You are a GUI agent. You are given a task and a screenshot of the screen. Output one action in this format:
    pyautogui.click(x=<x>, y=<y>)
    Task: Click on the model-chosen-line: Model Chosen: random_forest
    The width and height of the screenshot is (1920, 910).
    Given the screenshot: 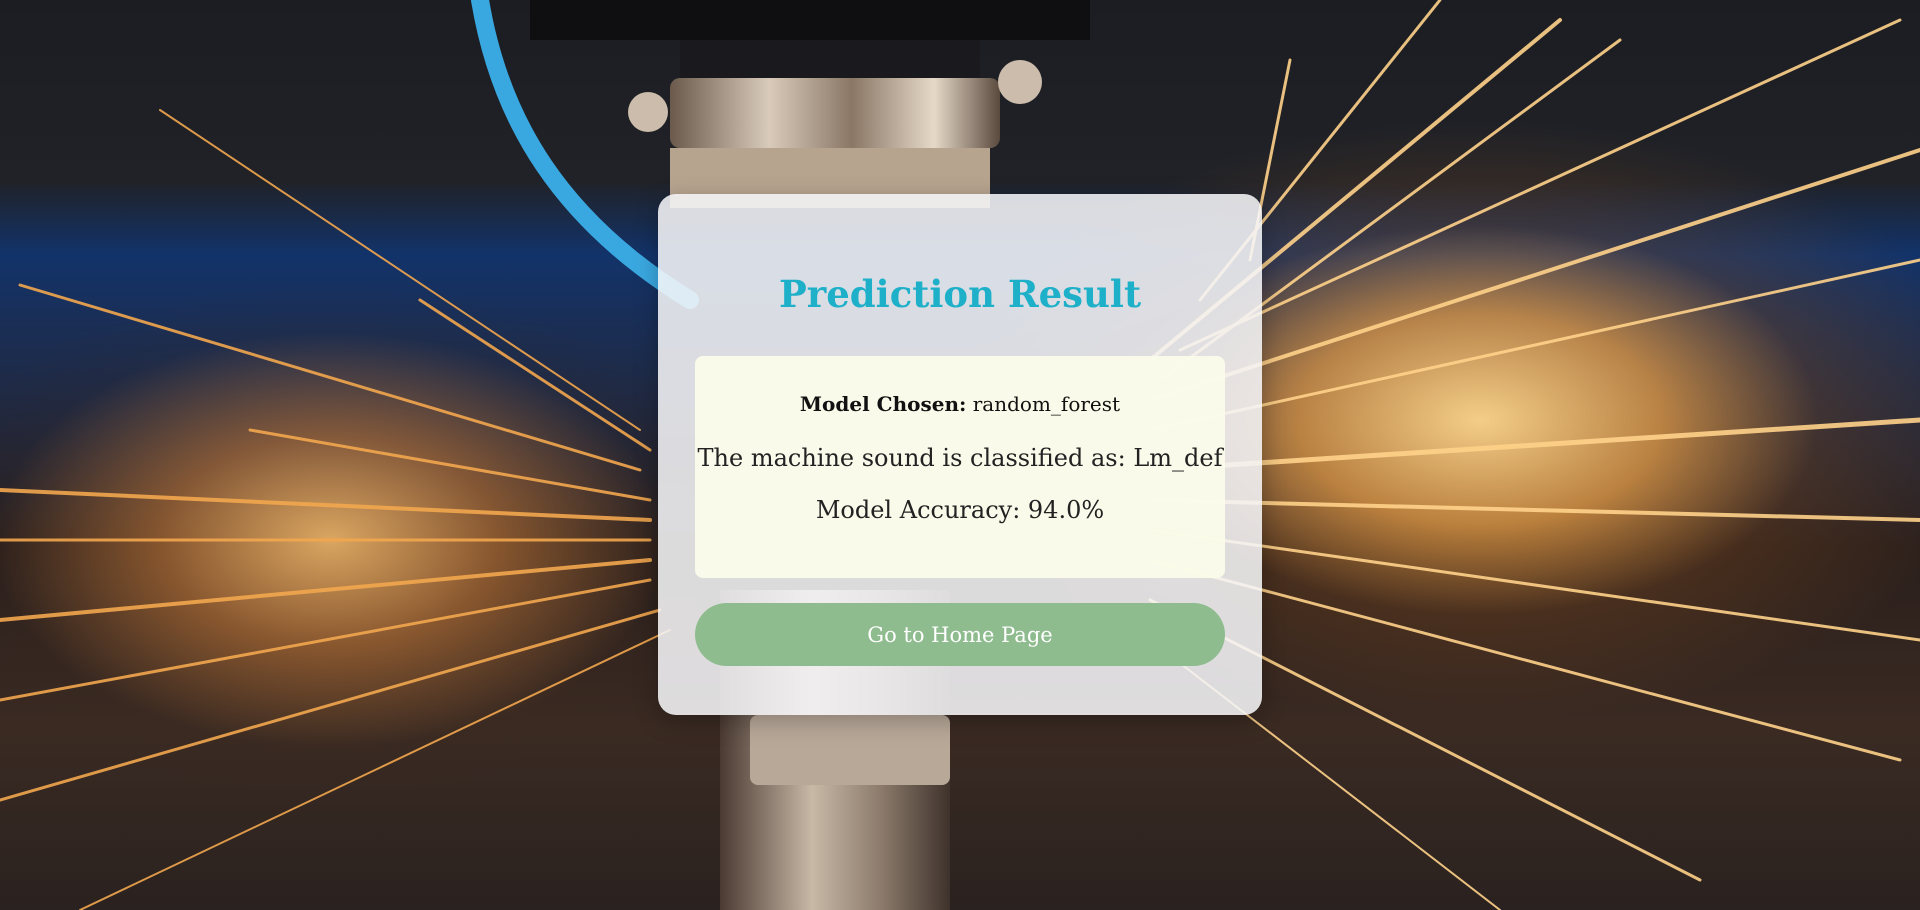 What is the action you would take?
    pyautogui.click(x=960, y=404)
    